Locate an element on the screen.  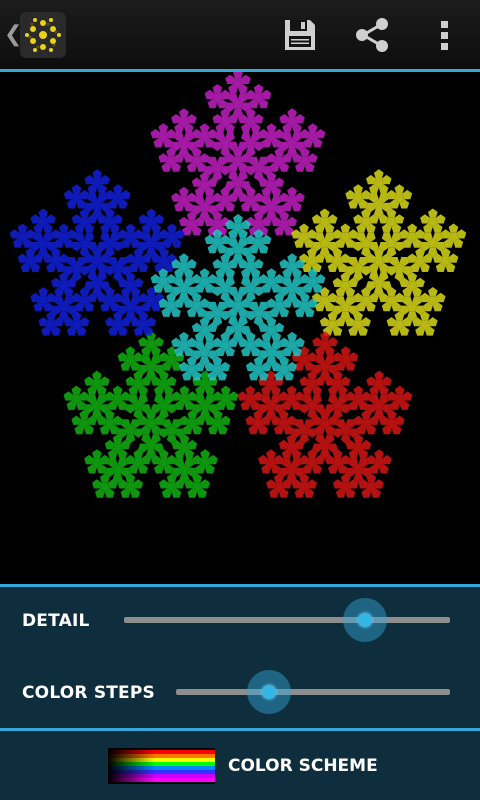
bottom-bar: COLOR SCHEME is located at coordinates (240, 765).